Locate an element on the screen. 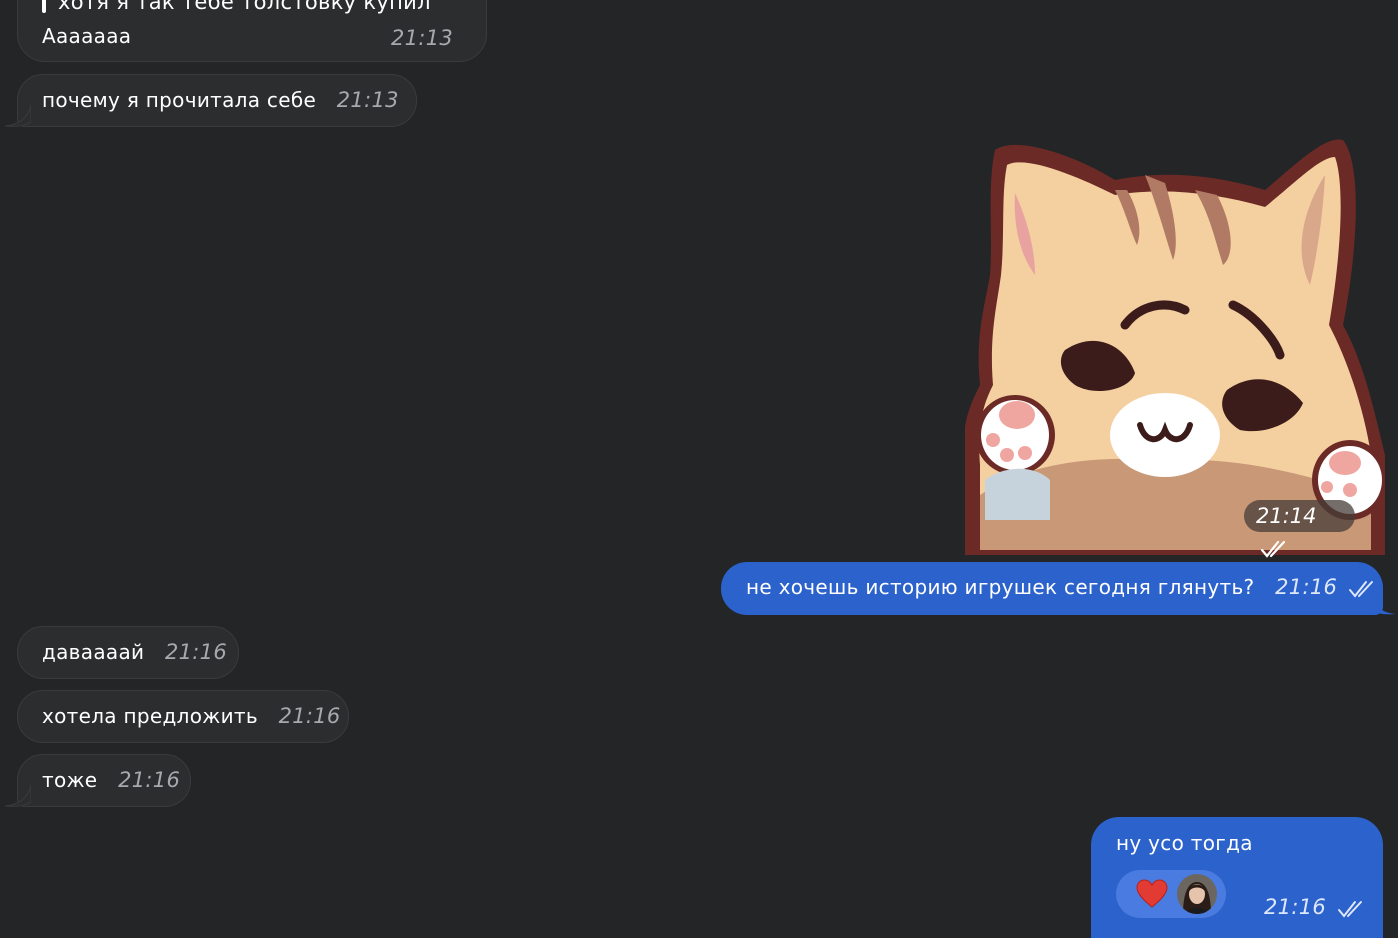 This screenshot has height=938, width=1398. heart-reaction-icon is located at coordinates (1152, 894).